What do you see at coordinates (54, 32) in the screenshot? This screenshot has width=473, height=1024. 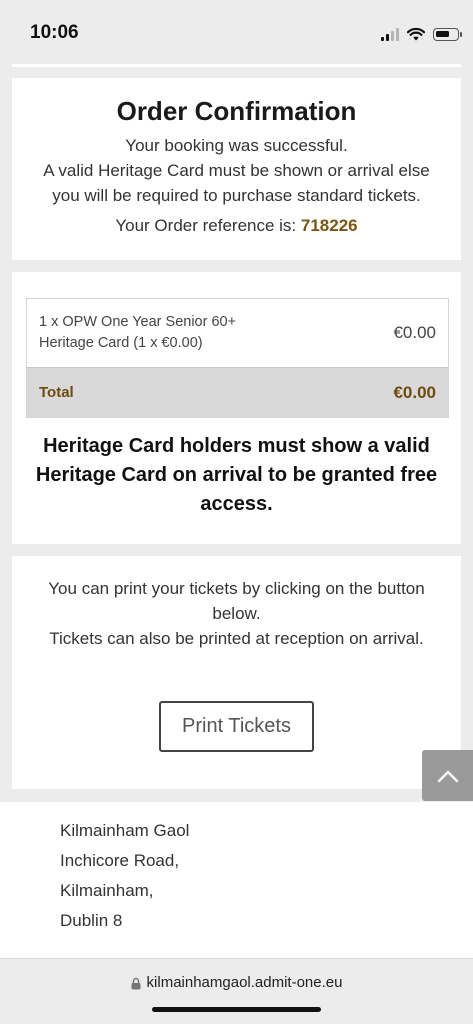 I see `status-time: 10:06` at bounding box center [54, 32].